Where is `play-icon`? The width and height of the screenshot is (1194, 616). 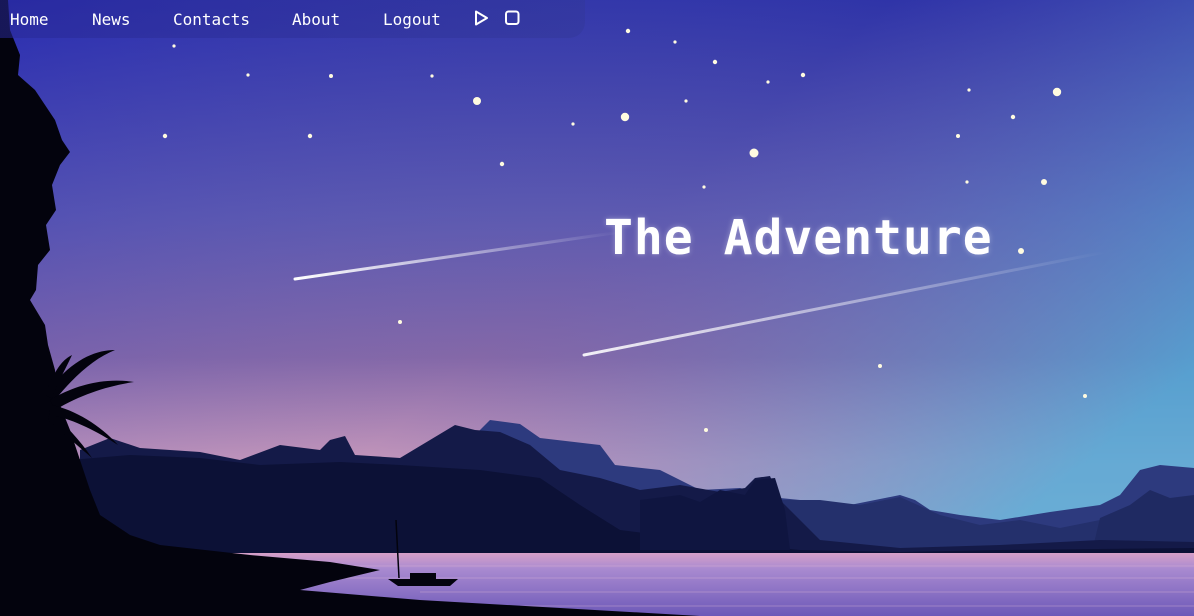
play-icon is located at coordinates (481, 18).